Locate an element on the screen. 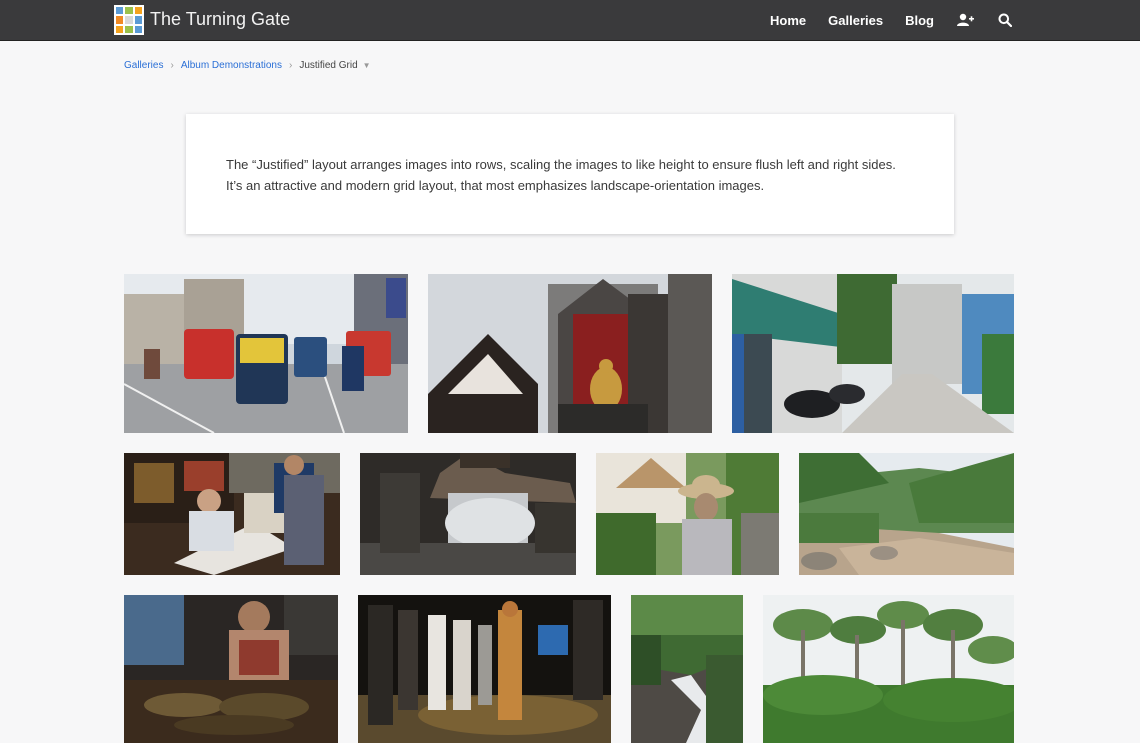  site-logo is located at coordinates (129, 20).